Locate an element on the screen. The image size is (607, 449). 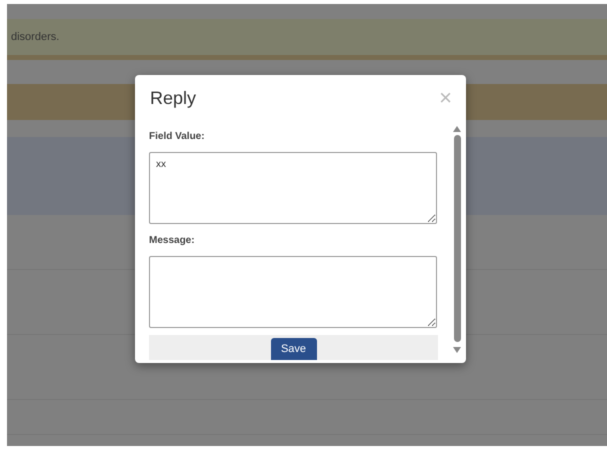
text-area is located at coordinates (293, 292).